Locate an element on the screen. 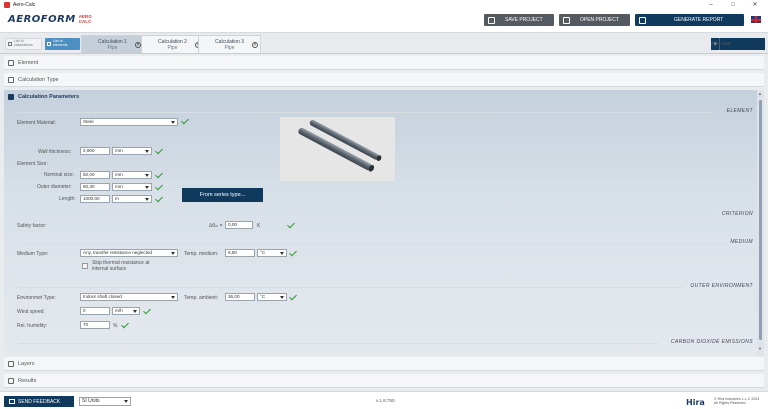 Image resolution: width=768 pixels, height=409 pixels. wall-thickness-unit-select: mm is located at coordinates (132, 151).